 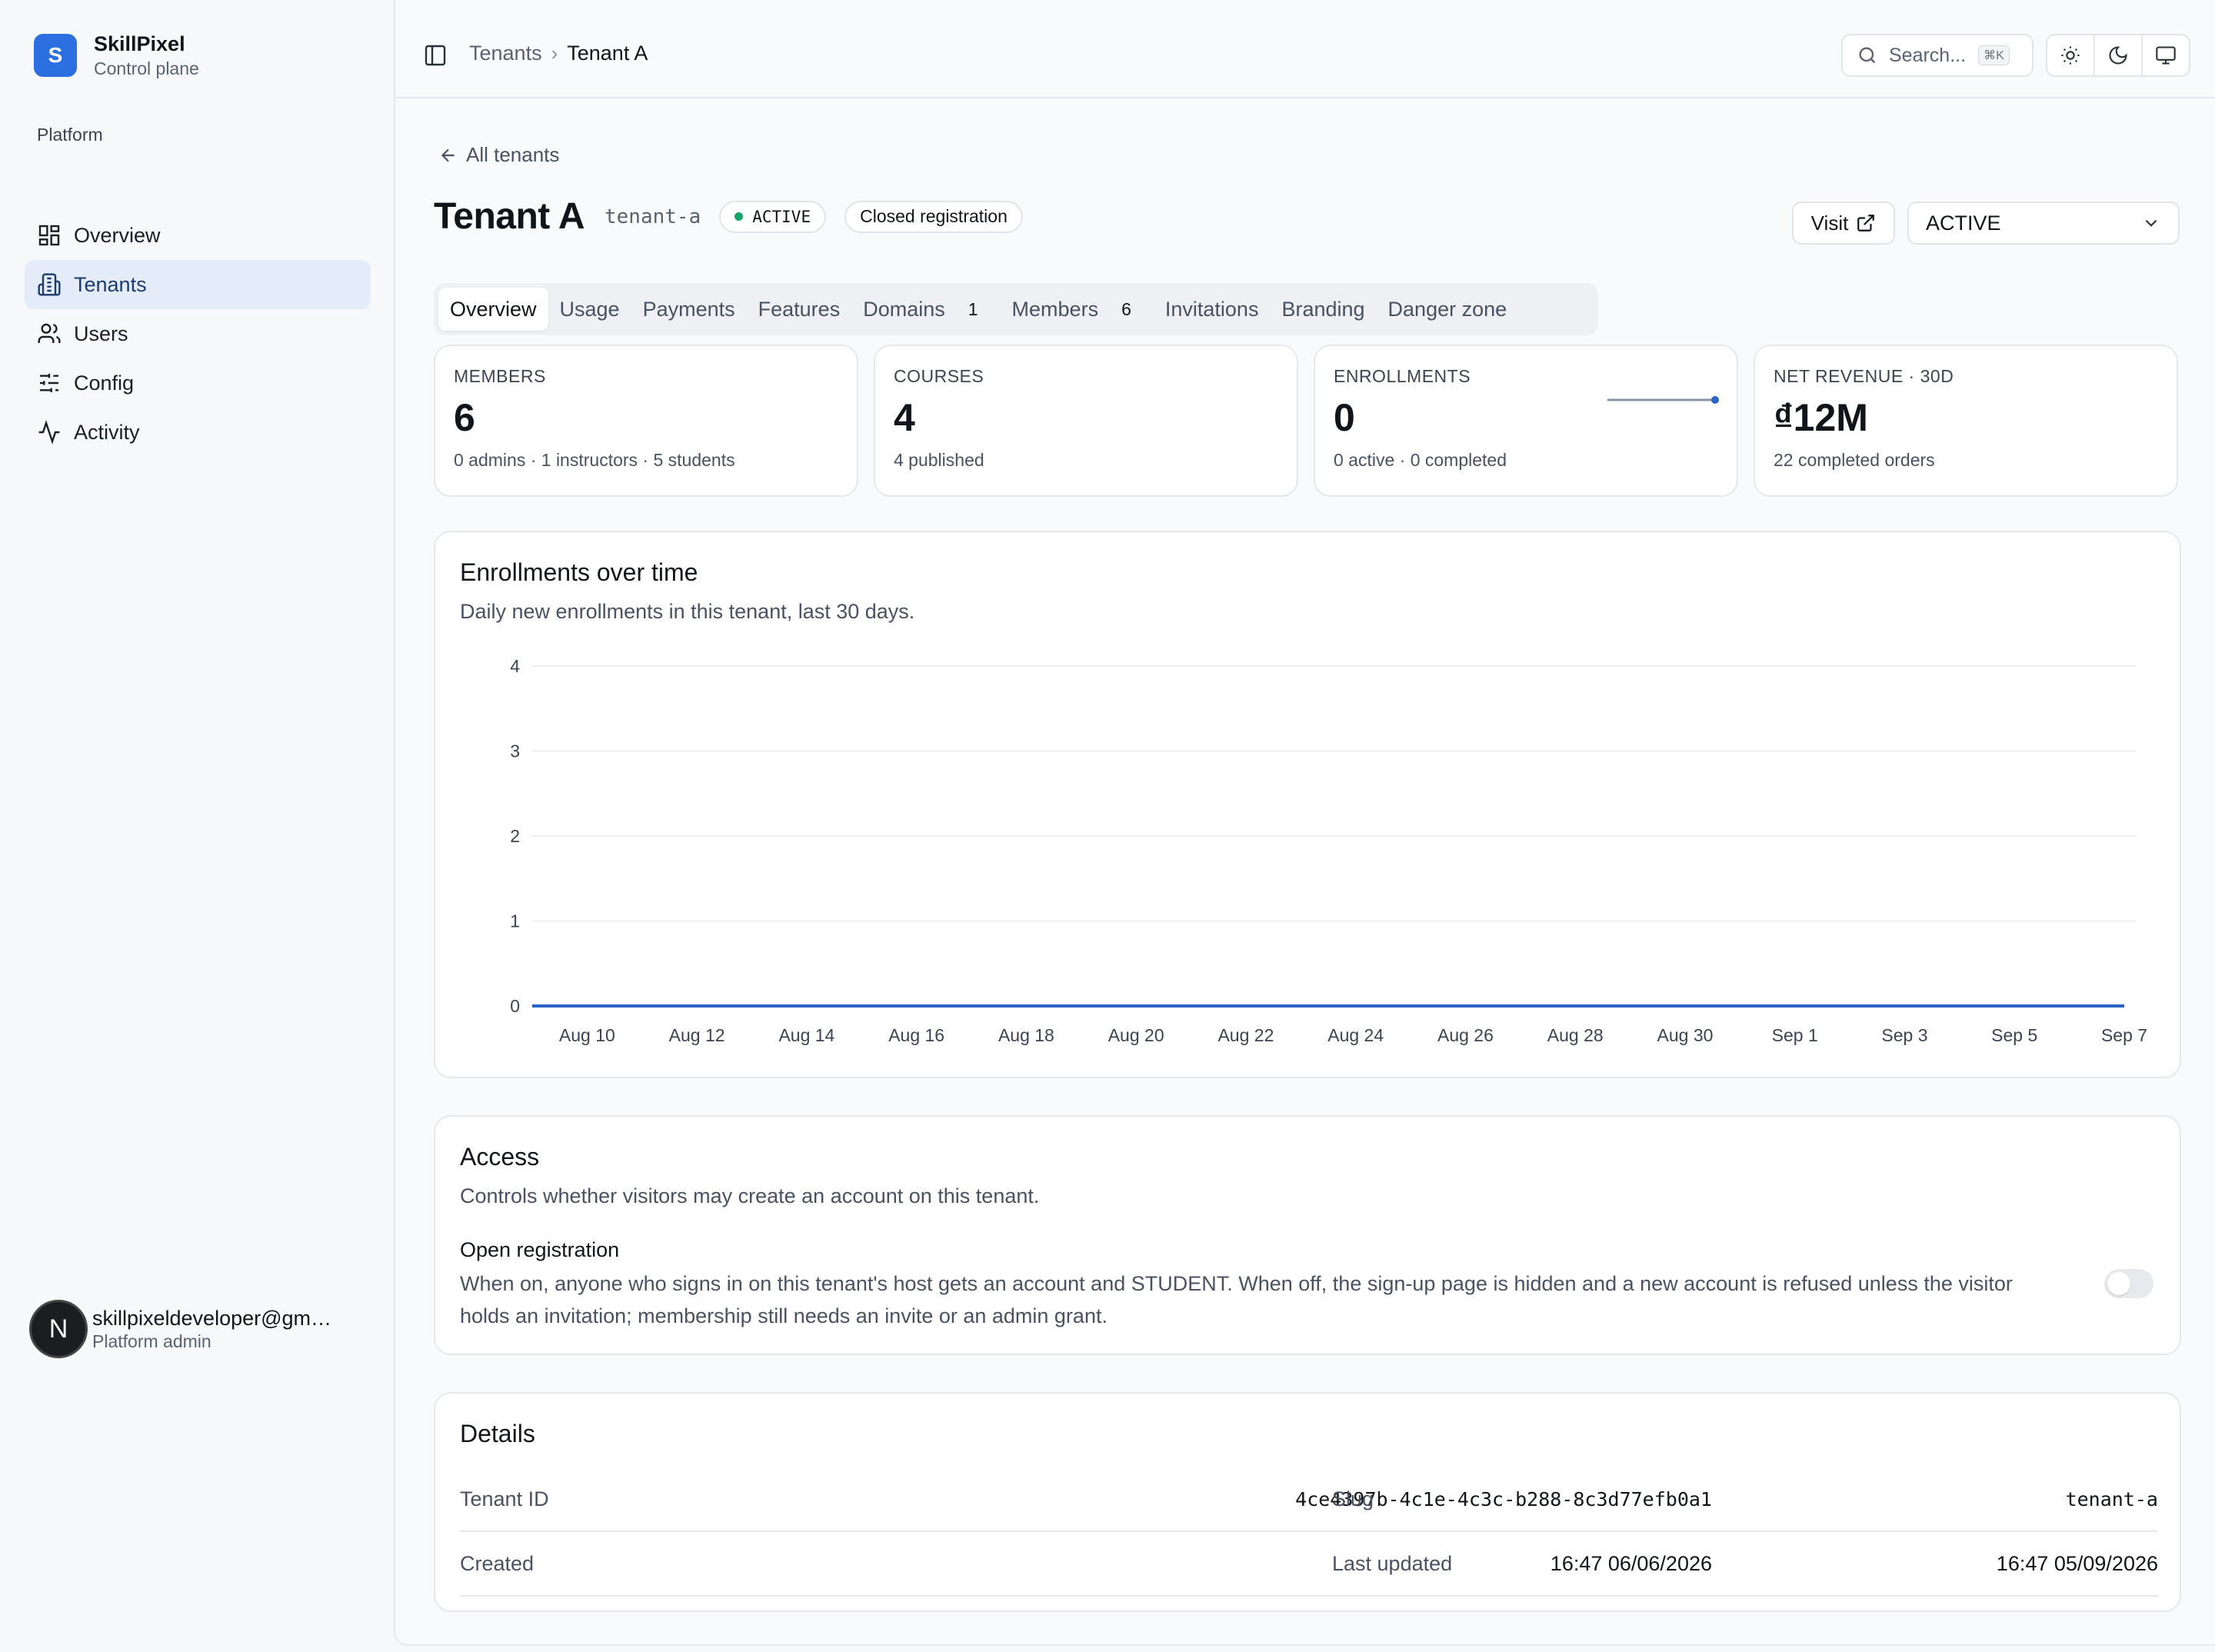 I want to click on detail-row-last-updated: Last updated 16:47 05/09/2026, so click(x=1745, y=1565).